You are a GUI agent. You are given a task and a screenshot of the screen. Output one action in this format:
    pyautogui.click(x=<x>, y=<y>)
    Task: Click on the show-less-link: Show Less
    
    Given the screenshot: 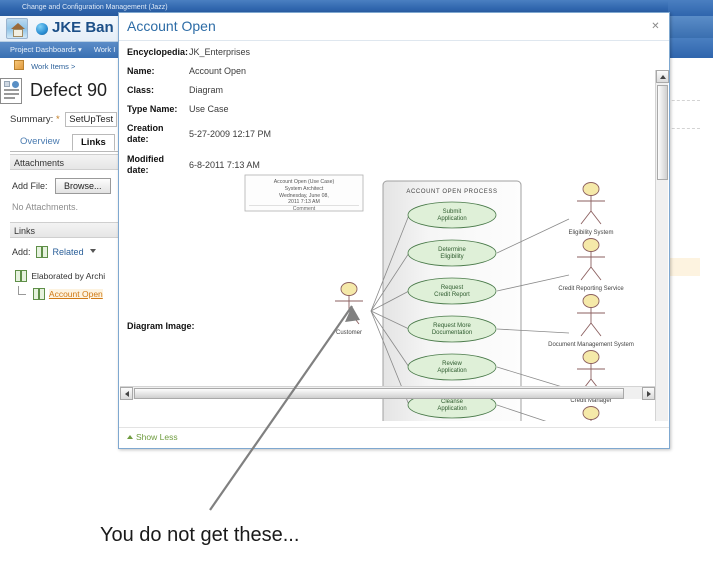 What is the action you would take?
    pyautogui.click(x=152, y=437)
    